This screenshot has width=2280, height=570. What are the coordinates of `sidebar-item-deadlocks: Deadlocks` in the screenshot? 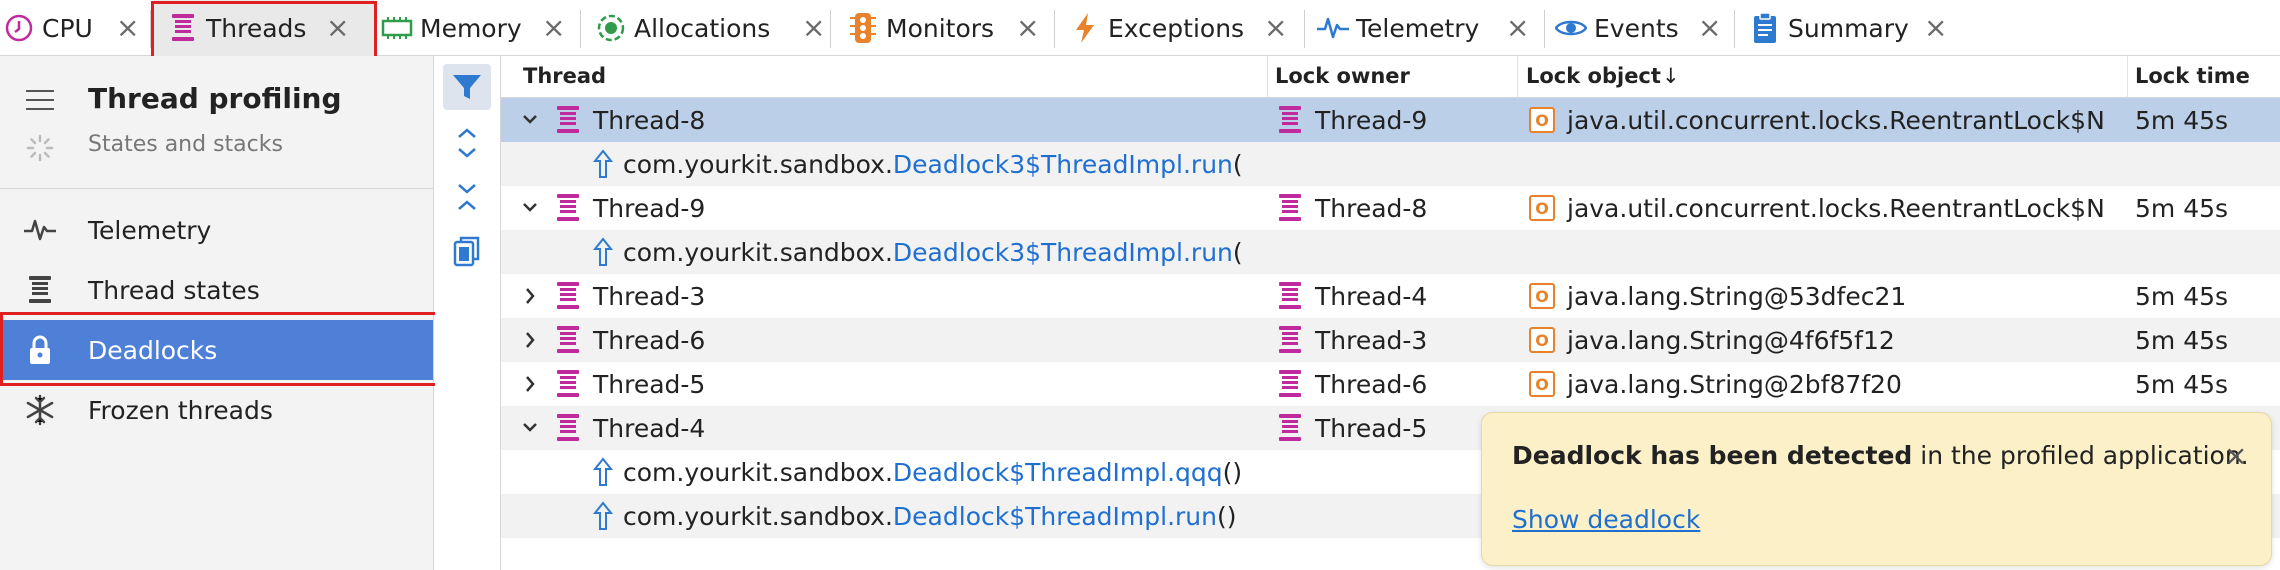 It's located at (216, 350).